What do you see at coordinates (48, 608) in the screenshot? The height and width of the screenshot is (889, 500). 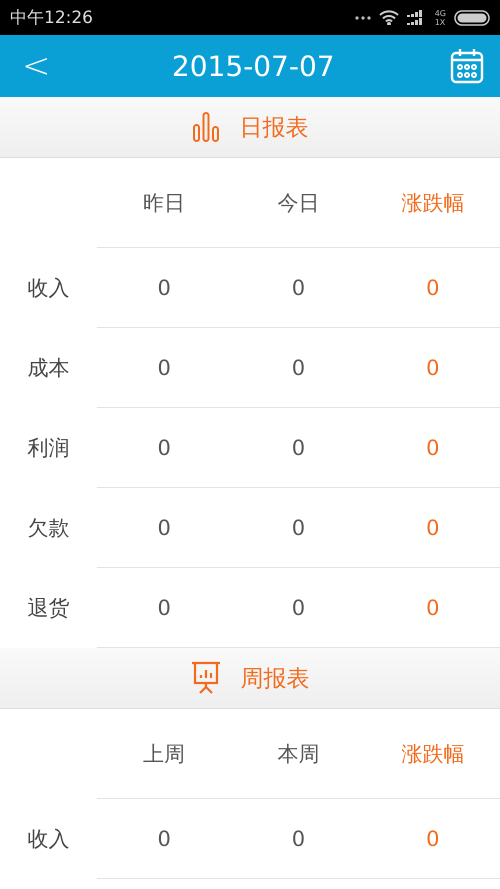 I see `row-label: 退货` at bounding box center [48, 608].